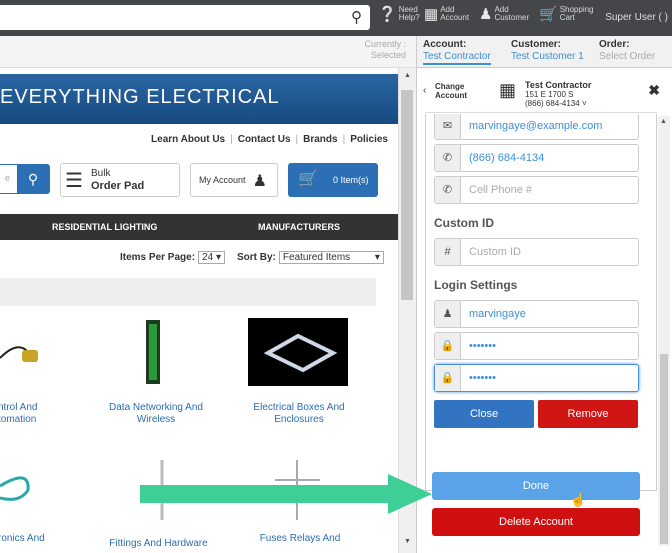 The height and width of the screenshot is (553, 672). What do you see at coordinates (298, 352) in the screenshot?
I see `product-image-boxes` at bounding box center [298, 352].